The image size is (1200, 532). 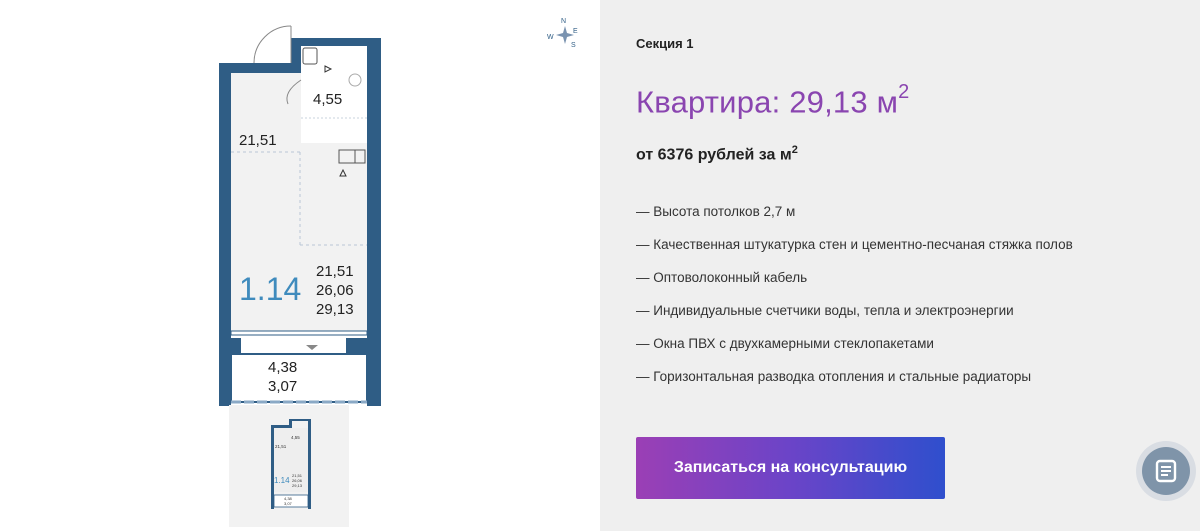 What do you see at coordinates (904, 92) in the screenshot?
I see `apartment-title-sup: 2` at bounding box center [904, 92].